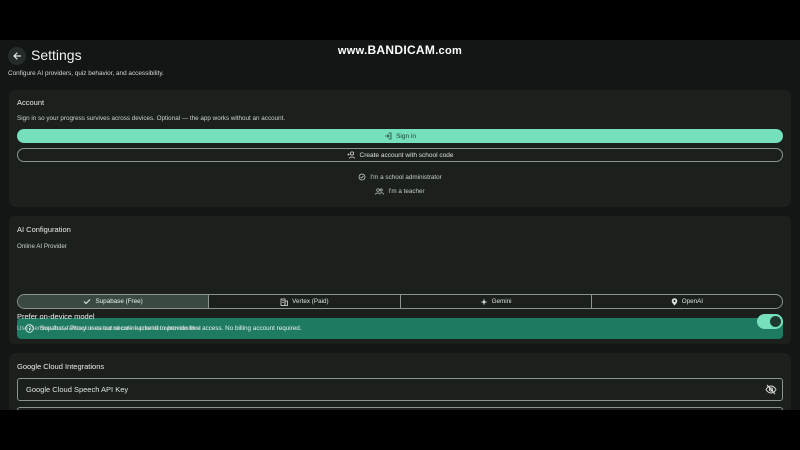 This screenshot has width=800, height=450. Describe the element at coordinates (119, 301) in the screenshot. I see `provider-label: Supabase (Free)` at that location.